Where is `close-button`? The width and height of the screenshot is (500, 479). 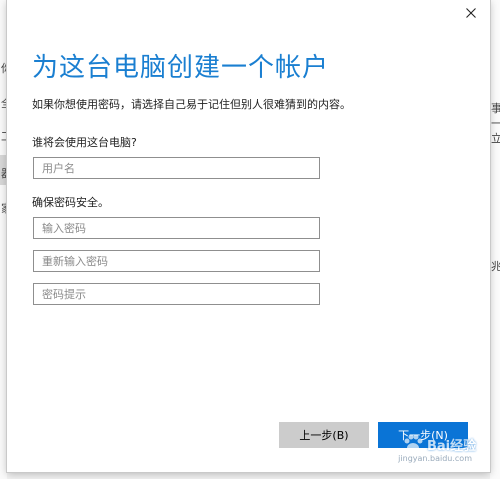
close-button is located at coordinates (471, 13).